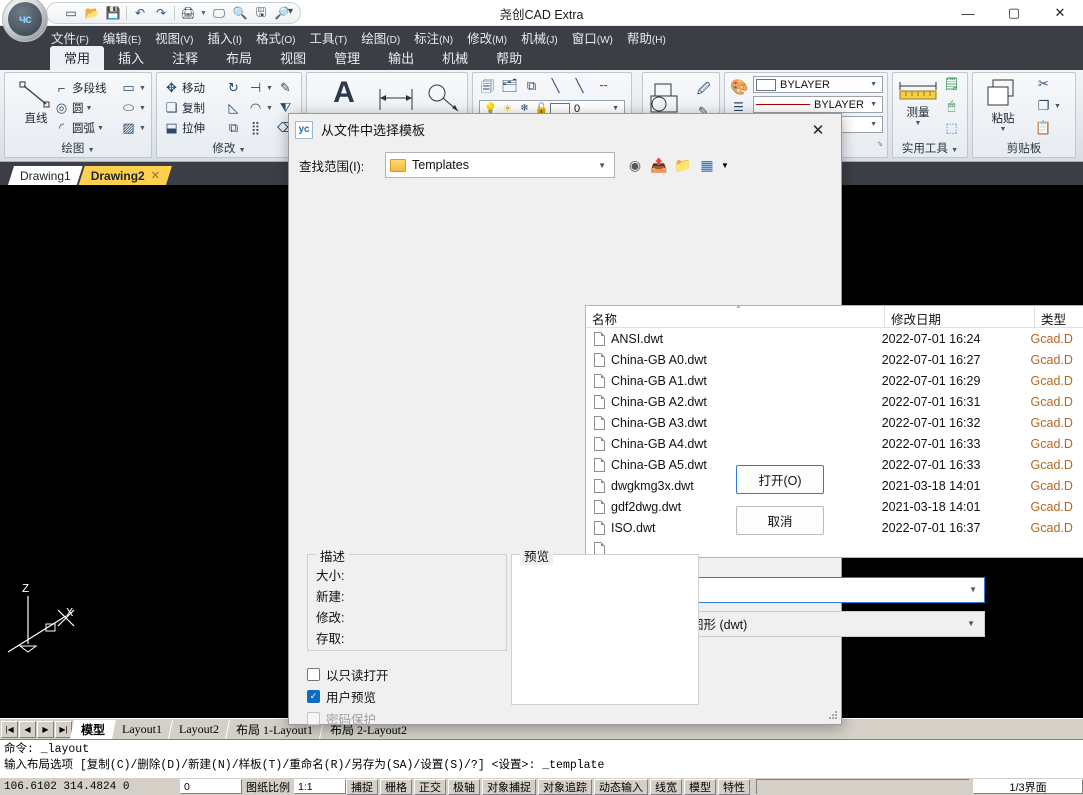 The image size is (1083, 795). I want to click on column-header-name: ⌃ 名称, so click(735, 316).